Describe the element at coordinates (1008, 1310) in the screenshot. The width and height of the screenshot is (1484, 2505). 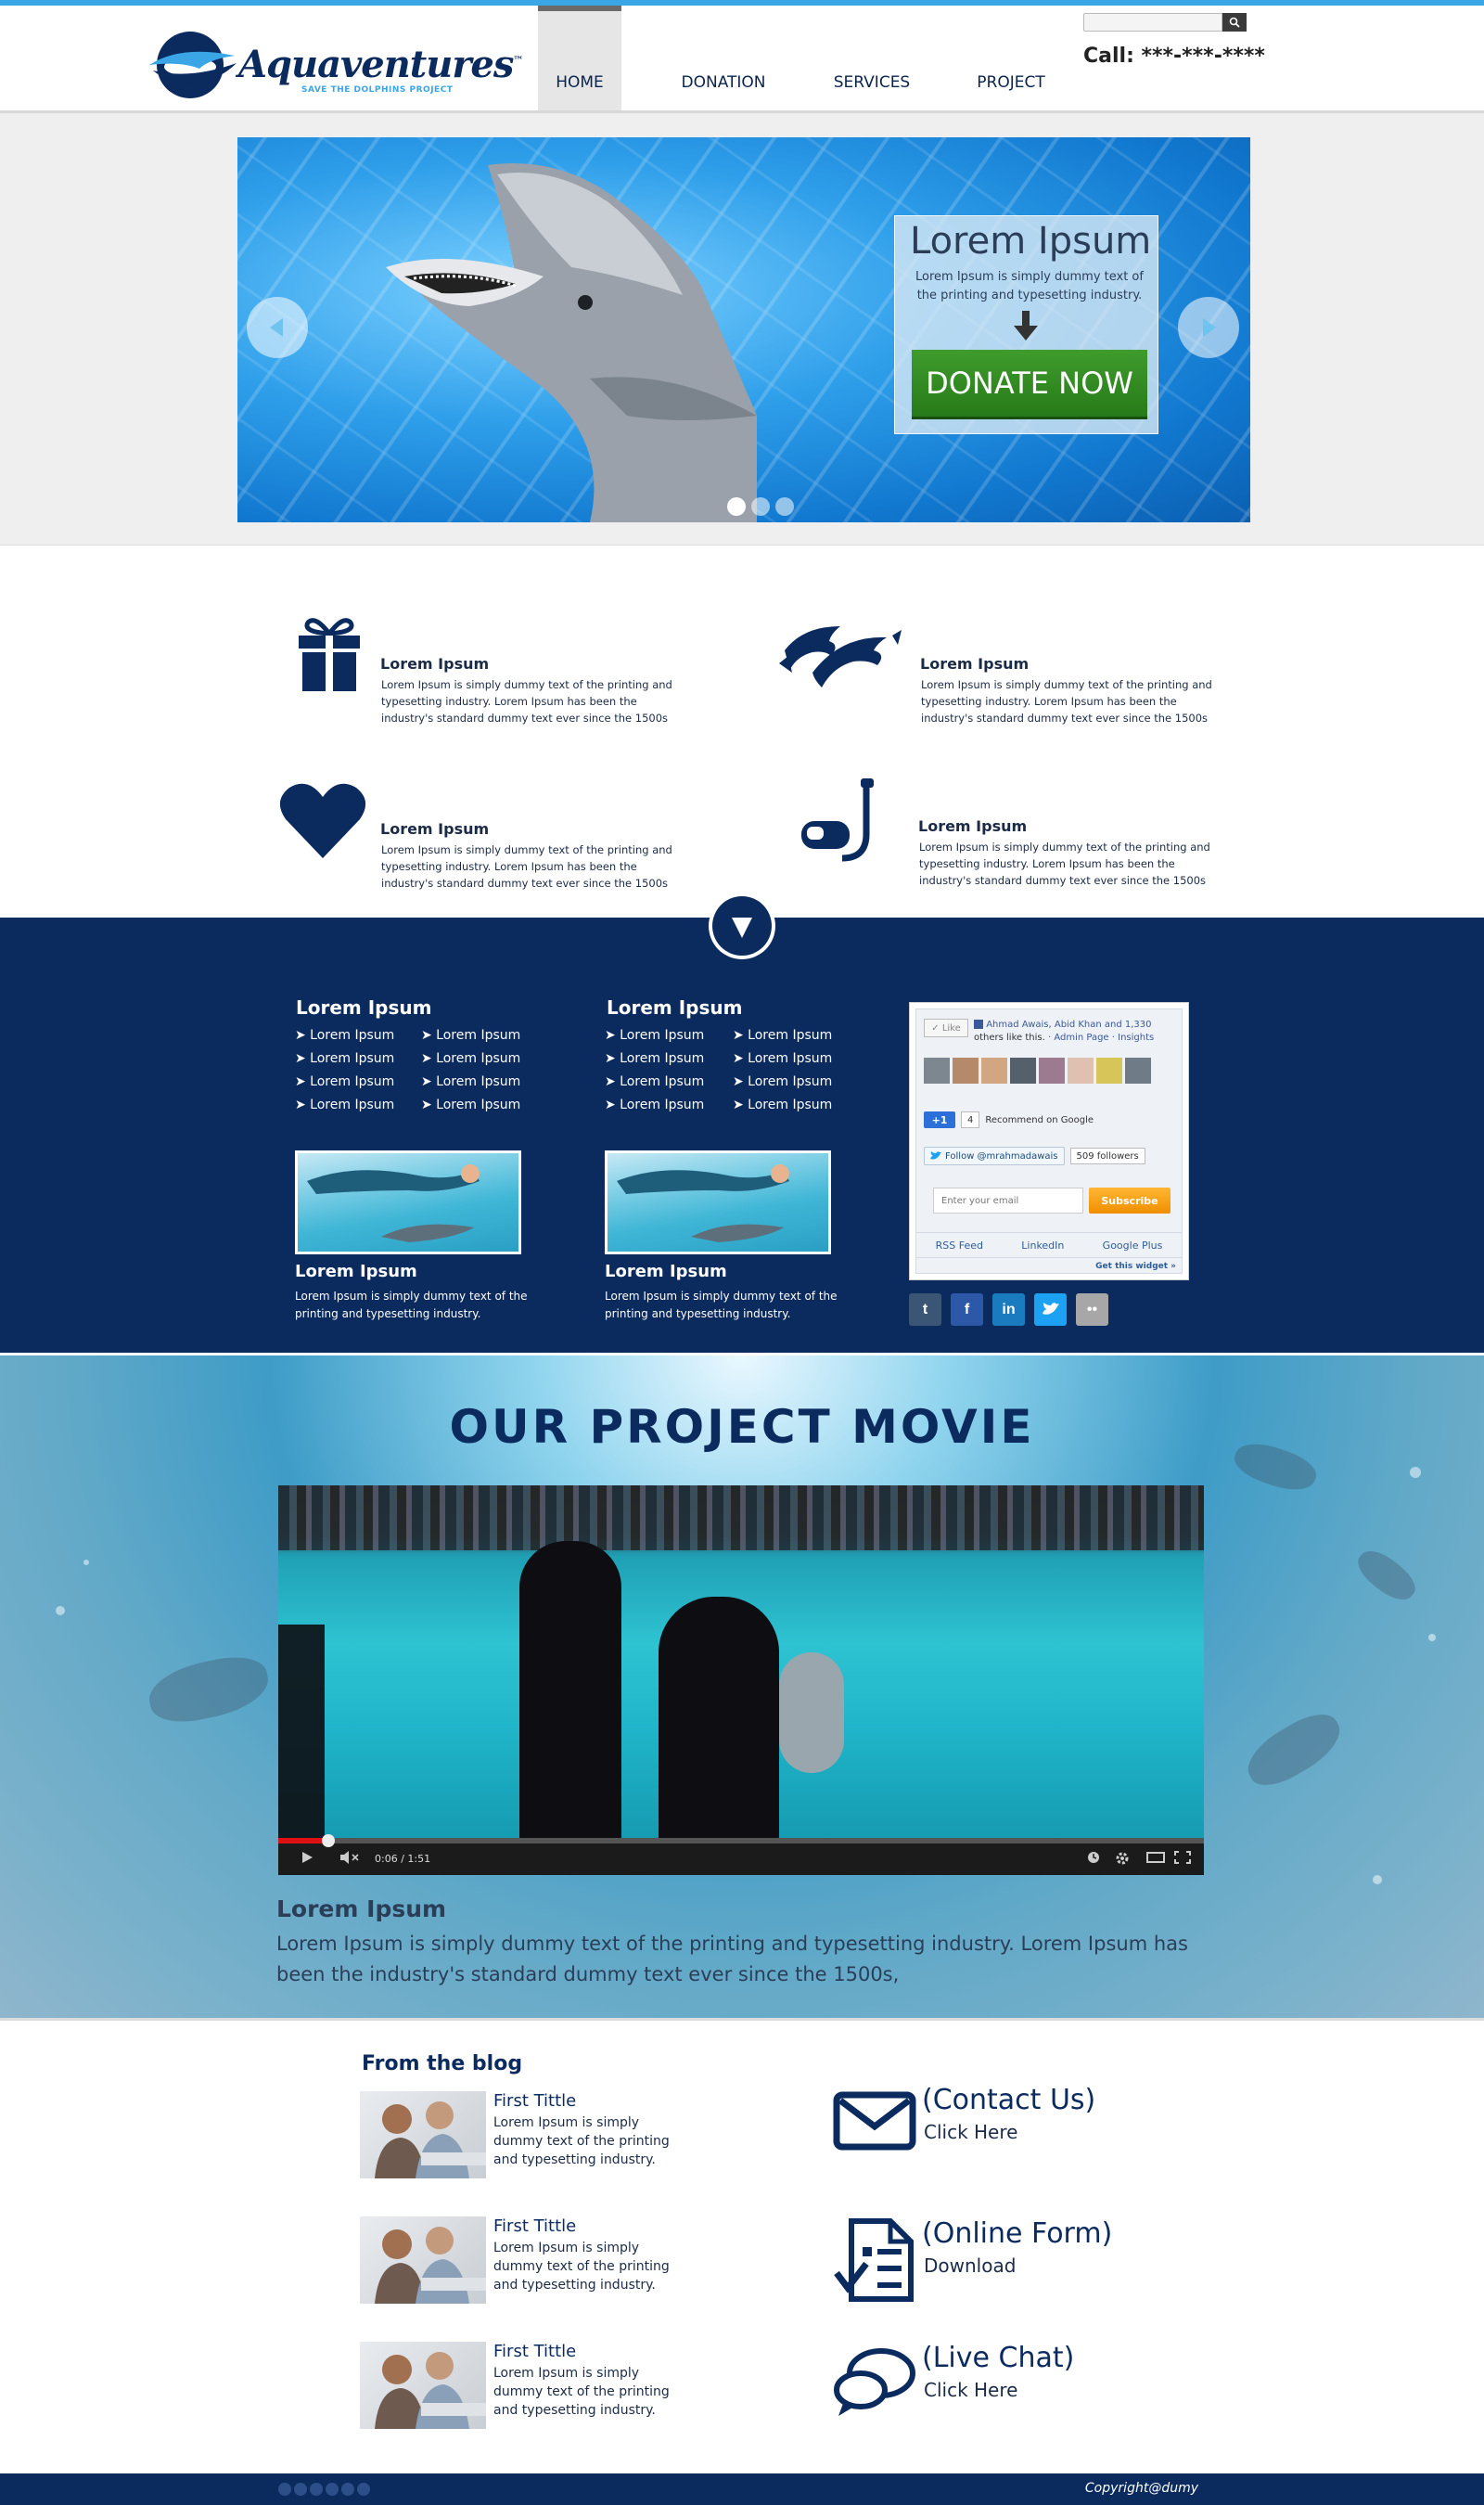
I see `linkedin-icon: in` at that location.